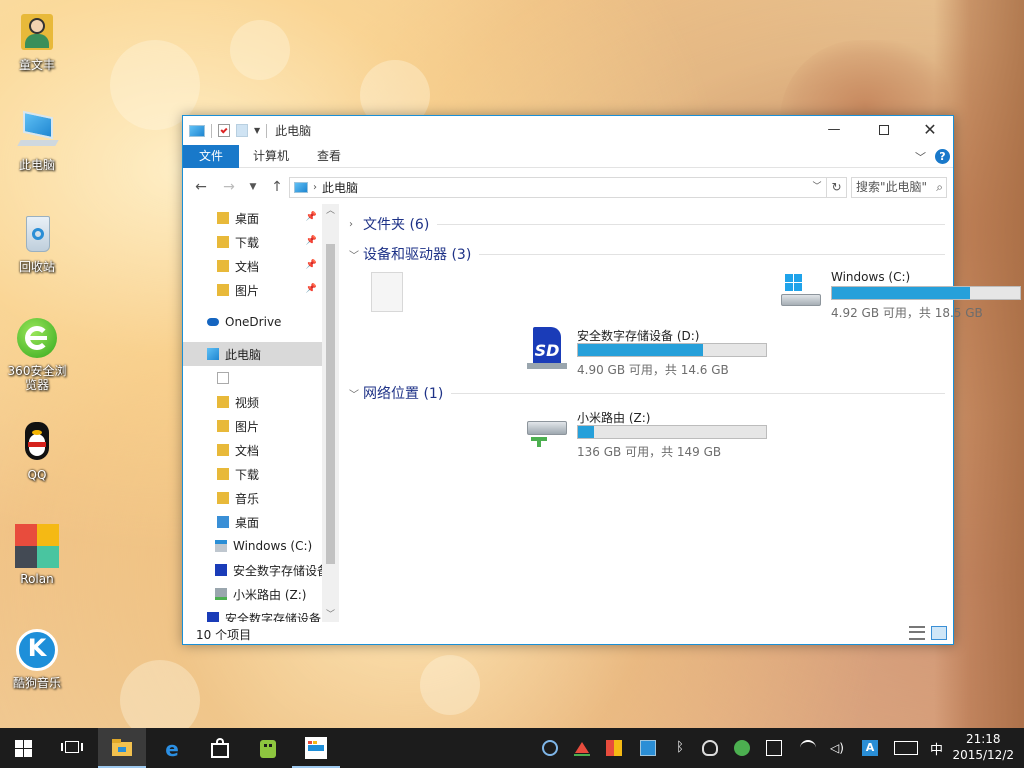 This screenshot has height=768, width=1024. I want to click on group-network: ﹀ 网络位置 (1), so click(647, 393).